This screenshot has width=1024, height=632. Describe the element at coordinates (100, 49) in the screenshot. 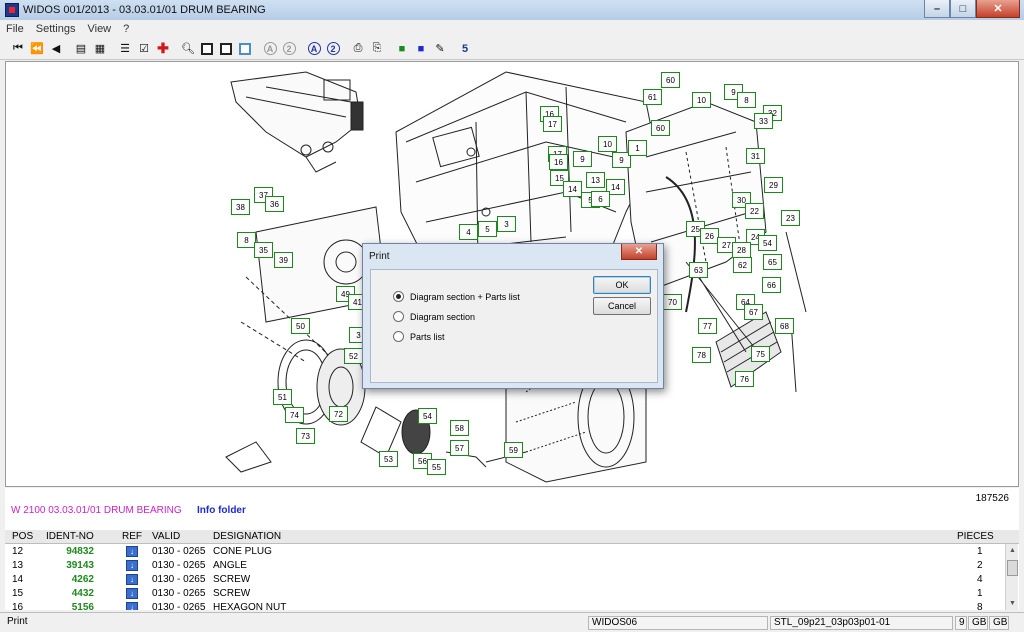

I see `doc-nav2-icon: ▦` at that location.